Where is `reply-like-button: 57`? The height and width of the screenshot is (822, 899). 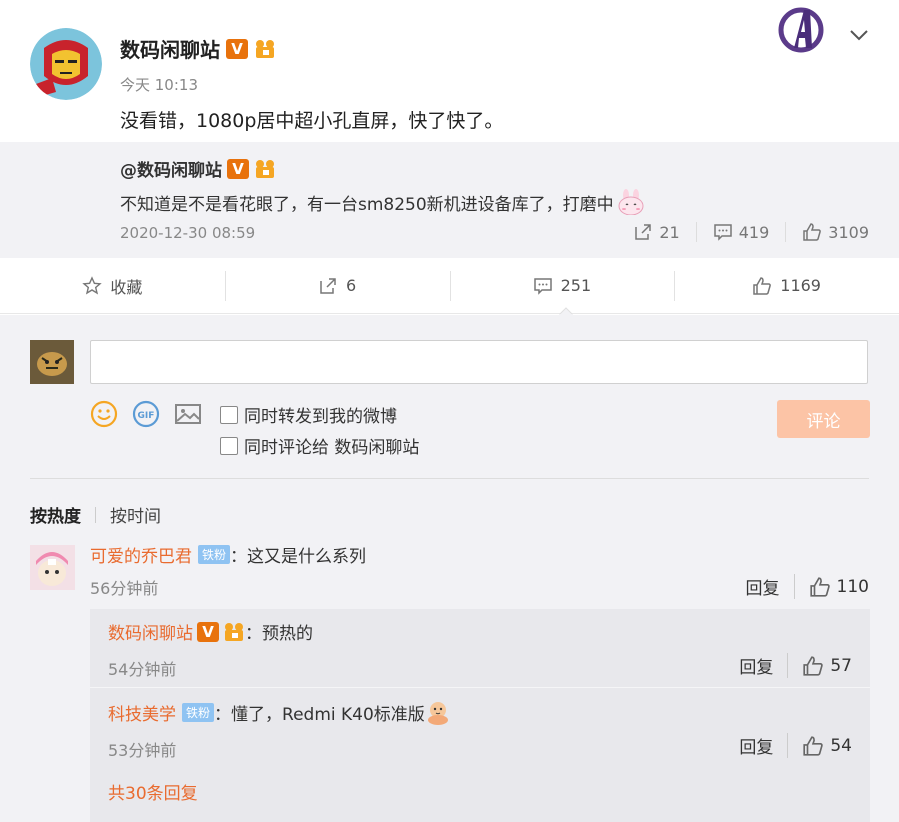
reply-like-button: 57 is located at coordinates (820, 666).